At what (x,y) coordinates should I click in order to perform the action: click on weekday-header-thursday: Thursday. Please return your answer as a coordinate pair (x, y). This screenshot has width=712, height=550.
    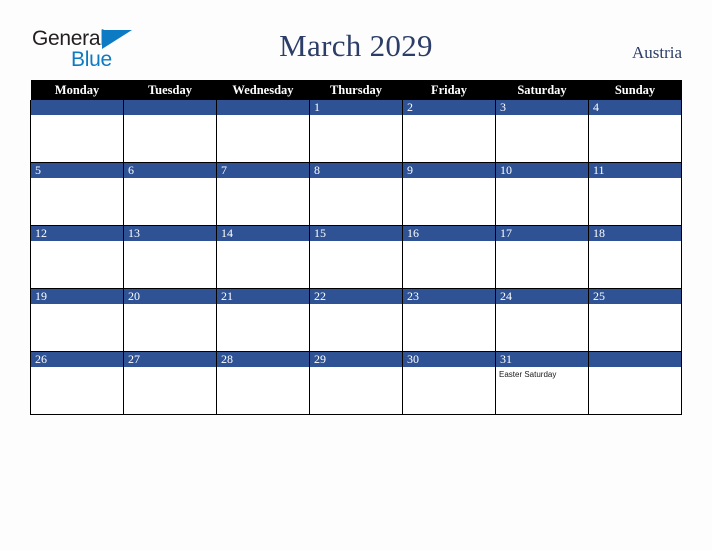
    Looking at the image, I should click on (356, 90).